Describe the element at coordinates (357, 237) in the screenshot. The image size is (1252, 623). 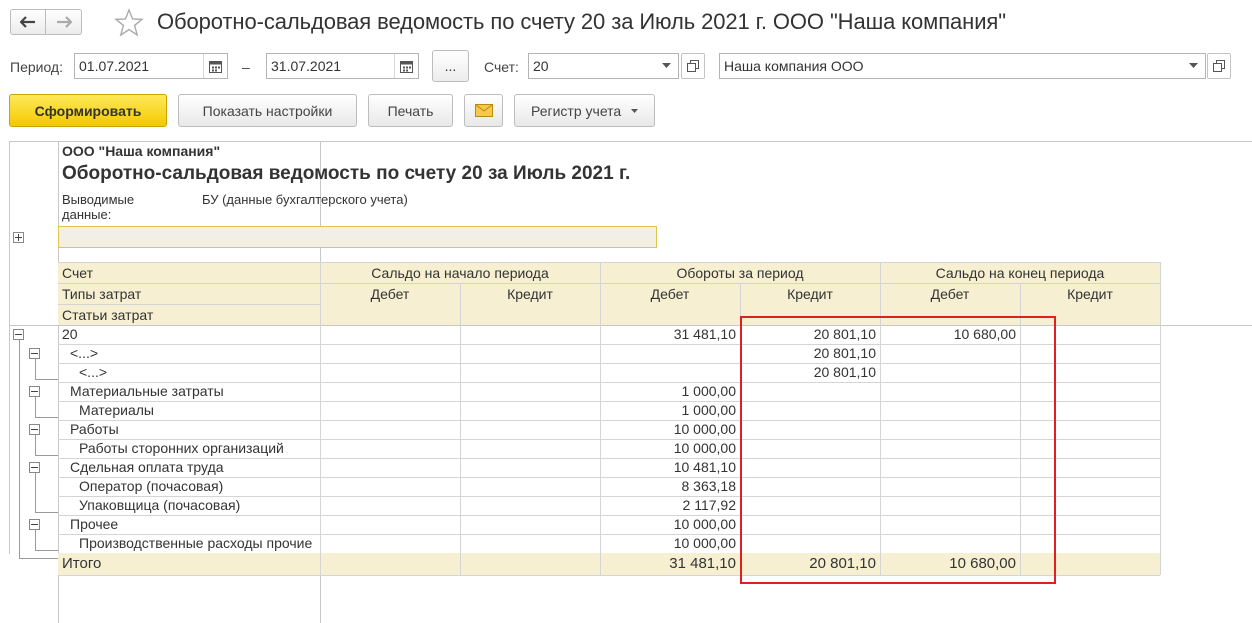
I see `filter-area` at that location.